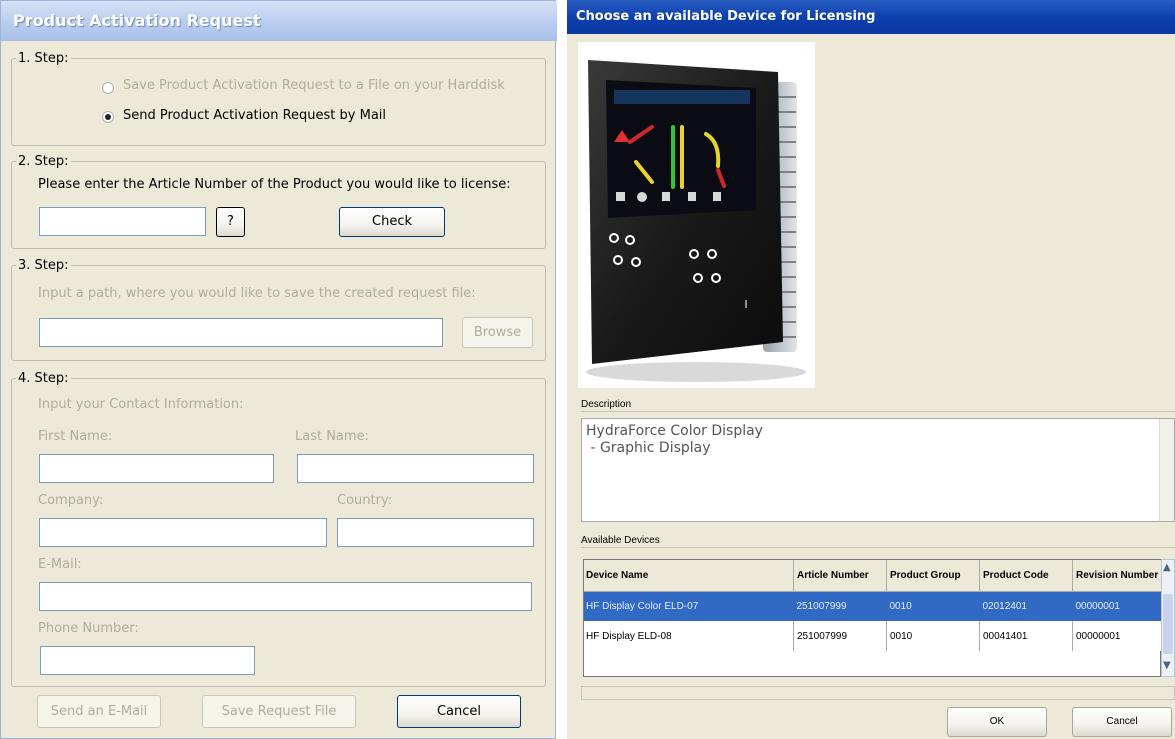  I want to click on step3-legend: 3. Step:, so click(43, 265).